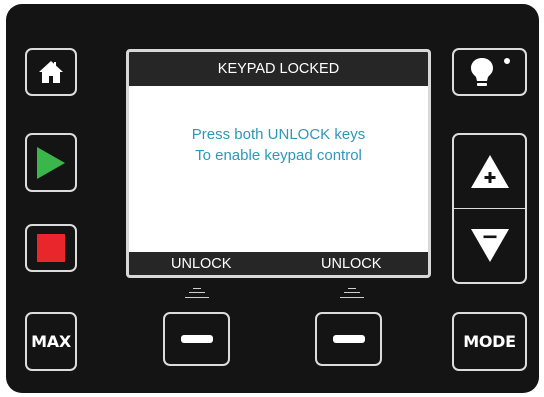  I want to click on play-icon, so click(51, 162).